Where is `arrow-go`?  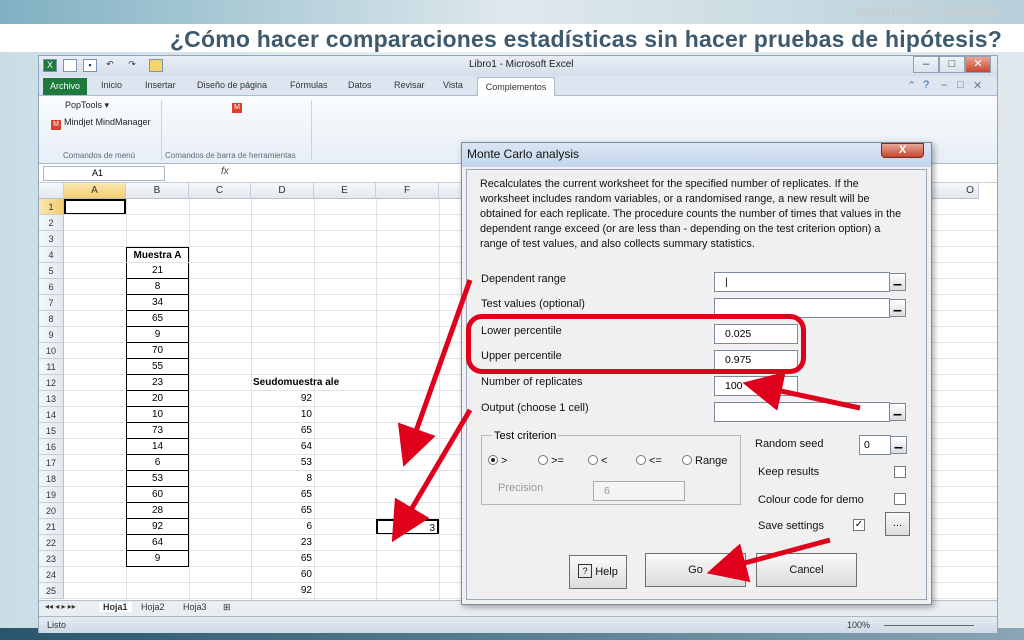
arrow-go is located at coordinates (768, 560).